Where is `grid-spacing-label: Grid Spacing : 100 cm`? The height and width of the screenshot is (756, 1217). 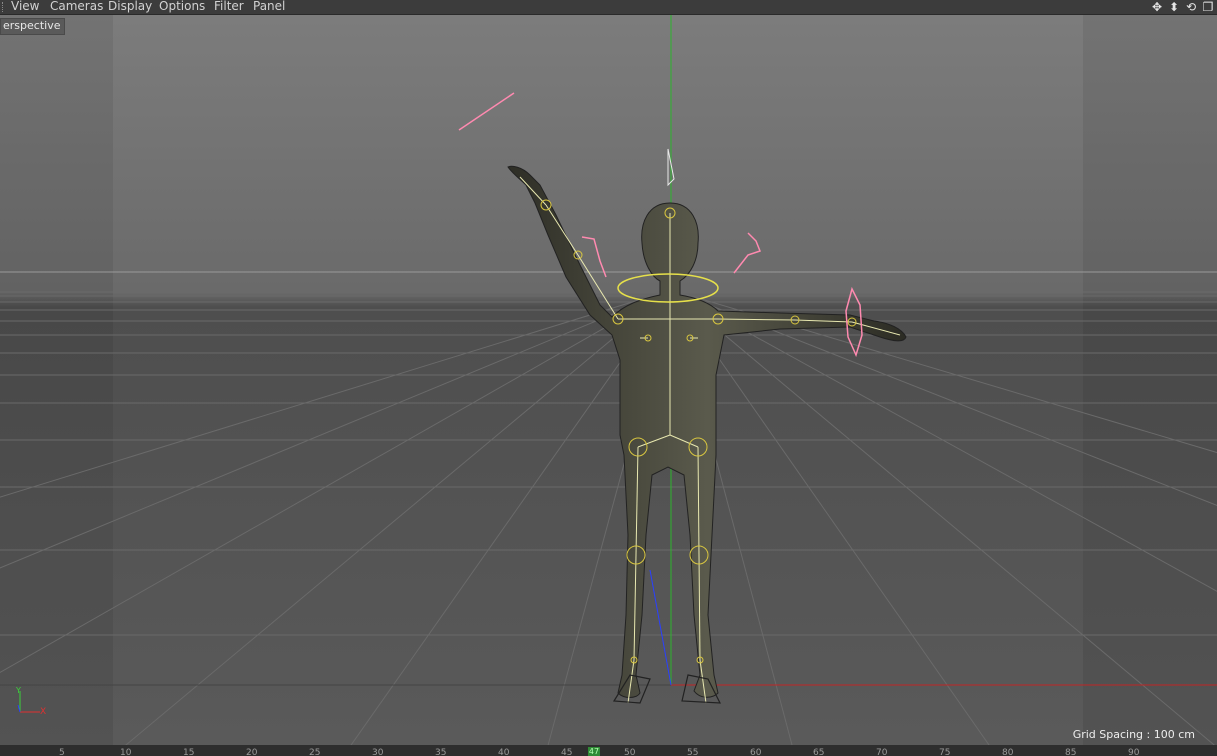
grid-spacing-label: Grid Spacing : 100 cm is located at coordinates (1133, 734).